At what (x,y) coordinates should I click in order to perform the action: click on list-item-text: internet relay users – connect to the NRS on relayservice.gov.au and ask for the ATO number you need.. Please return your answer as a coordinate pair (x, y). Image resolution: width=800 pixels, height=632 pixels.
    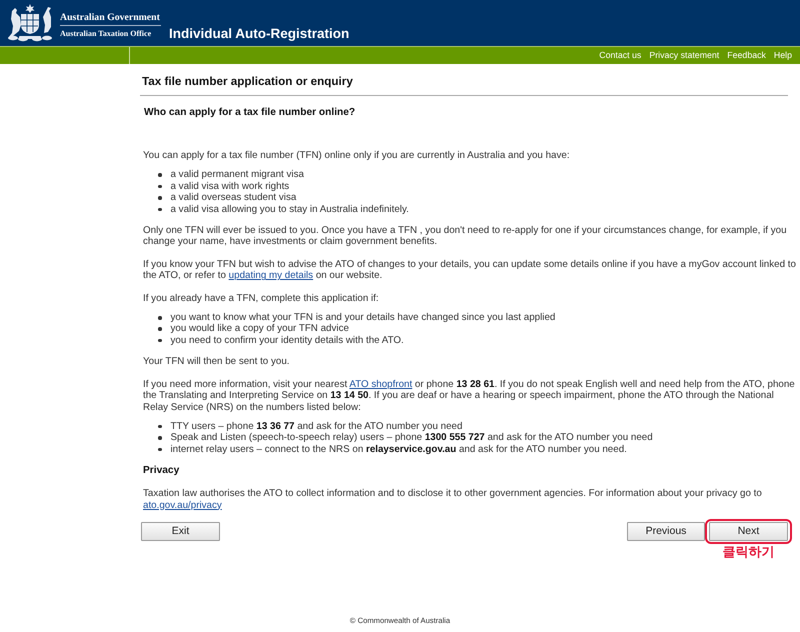
    Looking at the image, I should click on (398, 450).